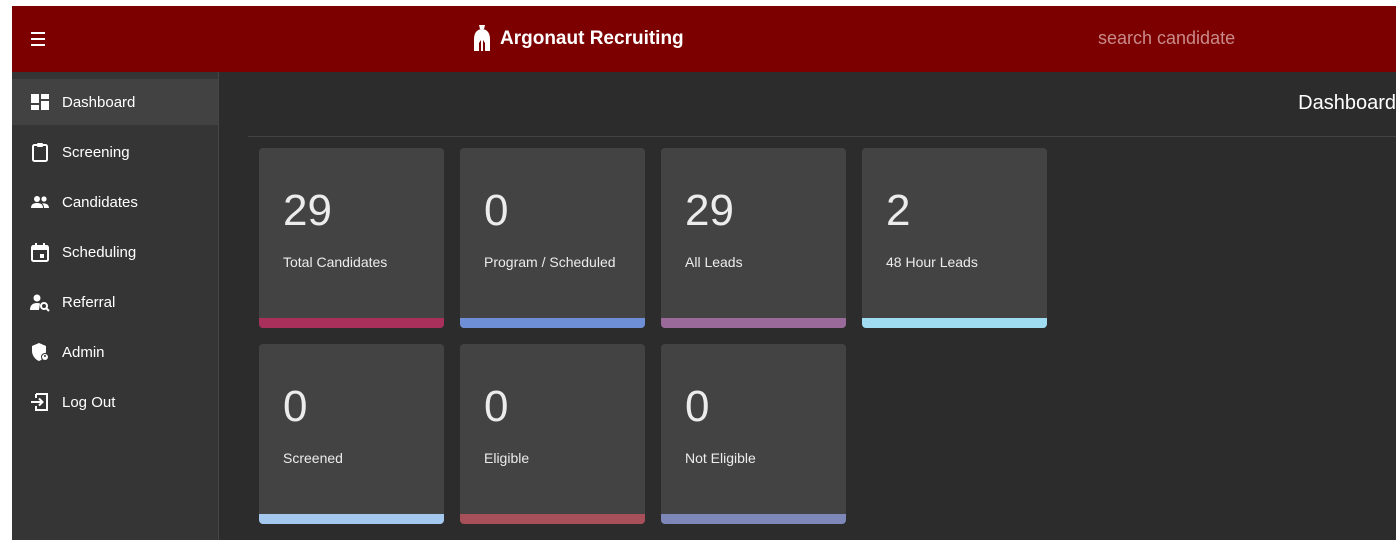  What do you see at coordinates (507, 458) in the screenshot?
I see `stat-label: Eligible` at bounding box center [507, 458].